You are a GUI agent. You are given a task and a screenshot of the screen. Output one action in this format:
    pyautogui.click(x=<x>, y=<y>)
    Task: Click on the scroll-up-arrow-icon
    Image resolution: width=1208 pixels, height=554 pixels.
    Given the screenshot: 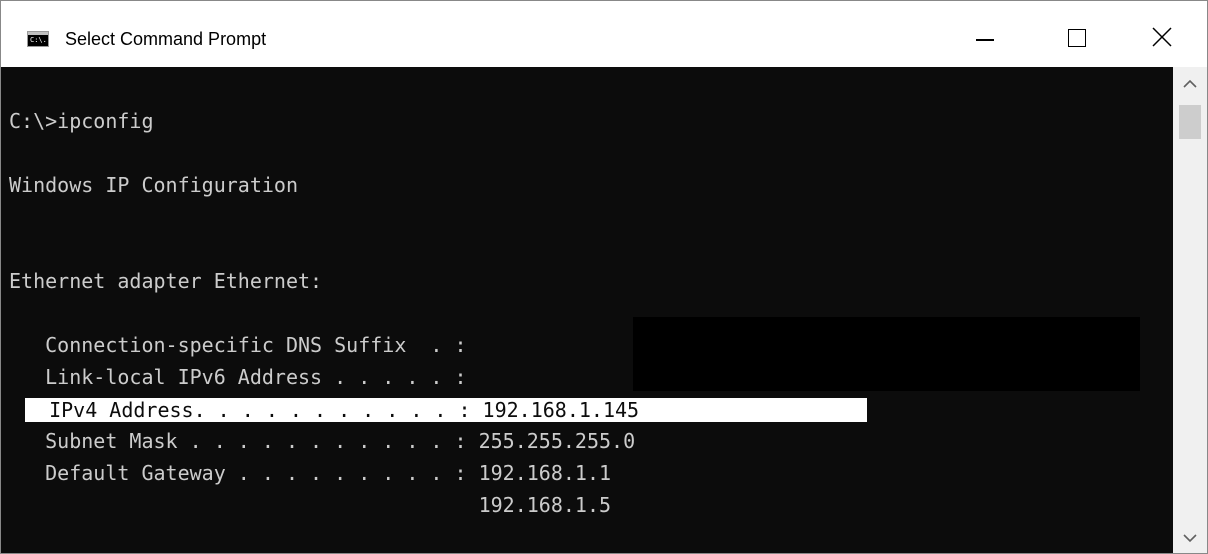 What is the action you would take?
    pyautogui.click(x=1190, y=84)
    